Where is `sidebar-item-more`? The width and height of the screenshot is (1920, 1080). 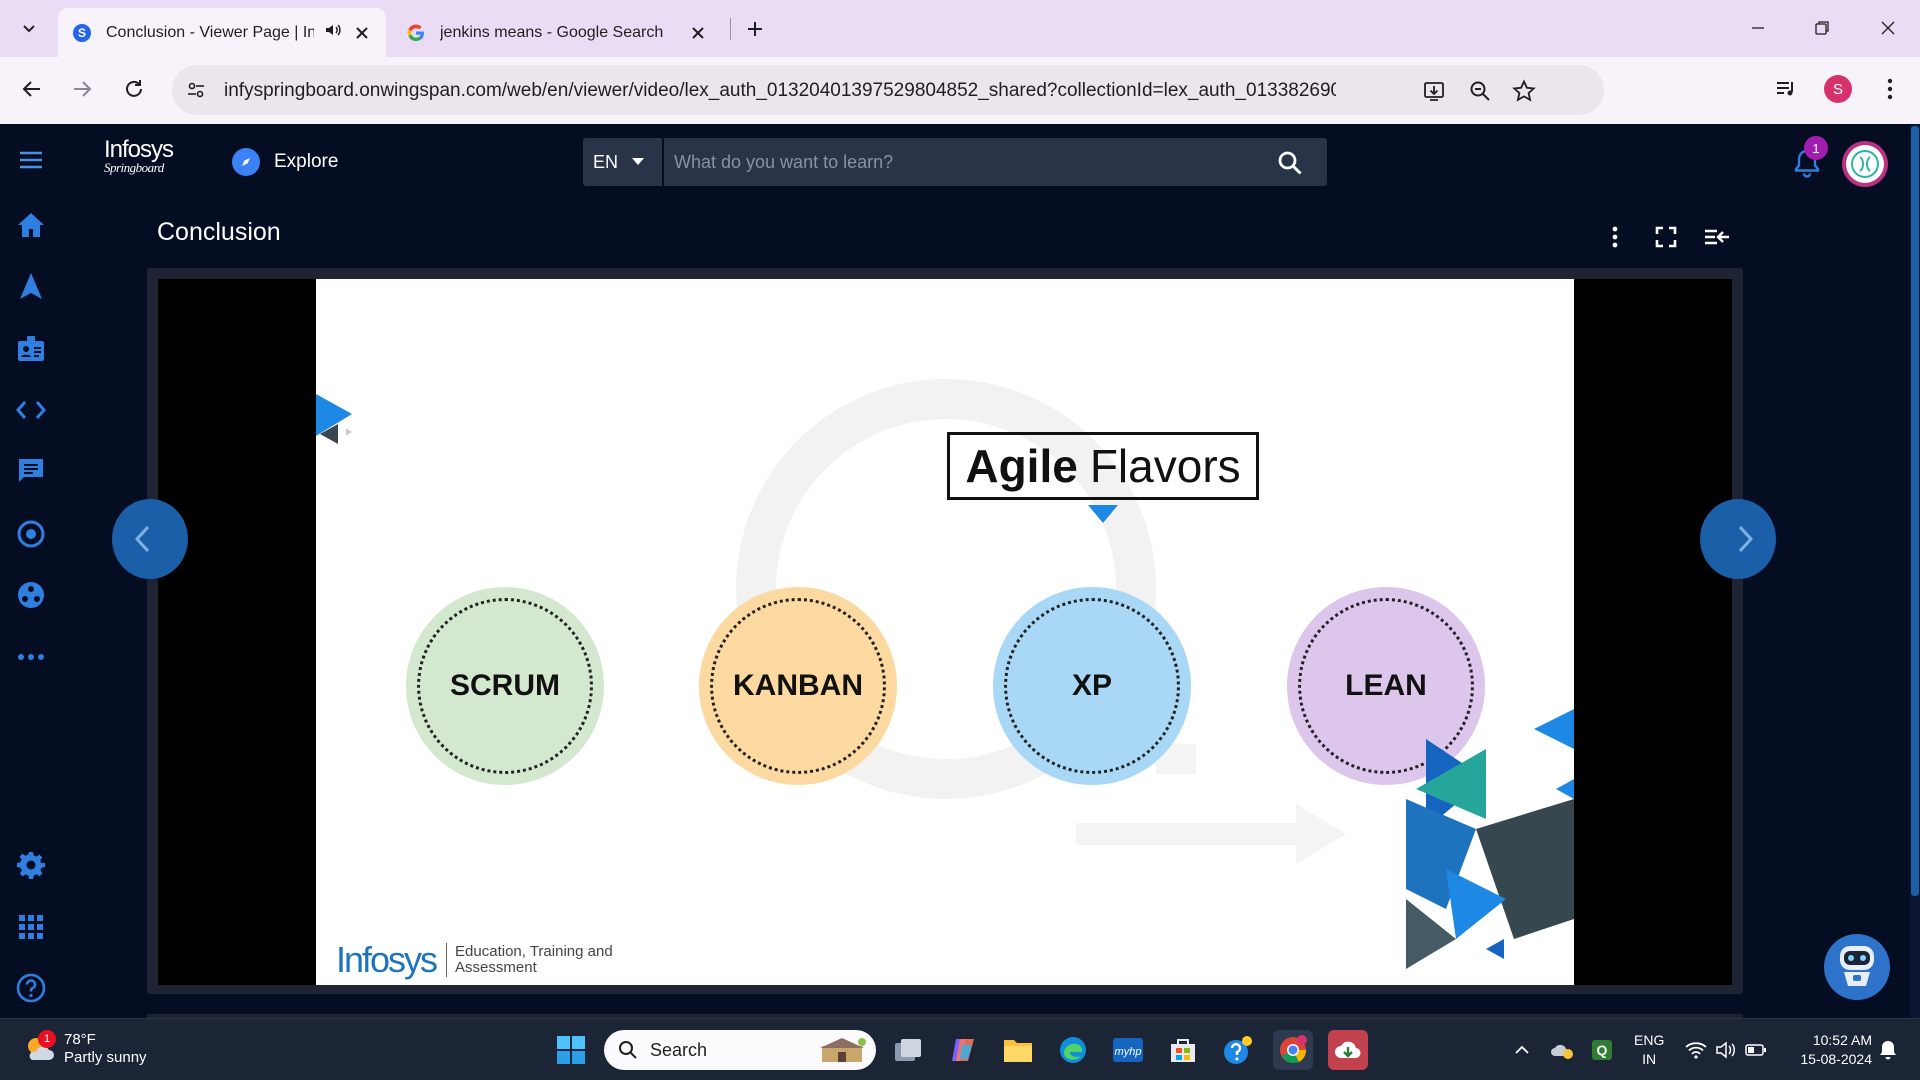 sidebar-item-more is located at coordinates (31, 657).